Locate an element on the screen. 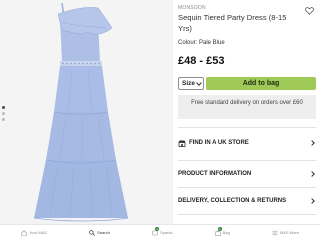  product-title: Sequin Tiered Party Dress (8-15 Yrs) is located at coordinates (232, 23).